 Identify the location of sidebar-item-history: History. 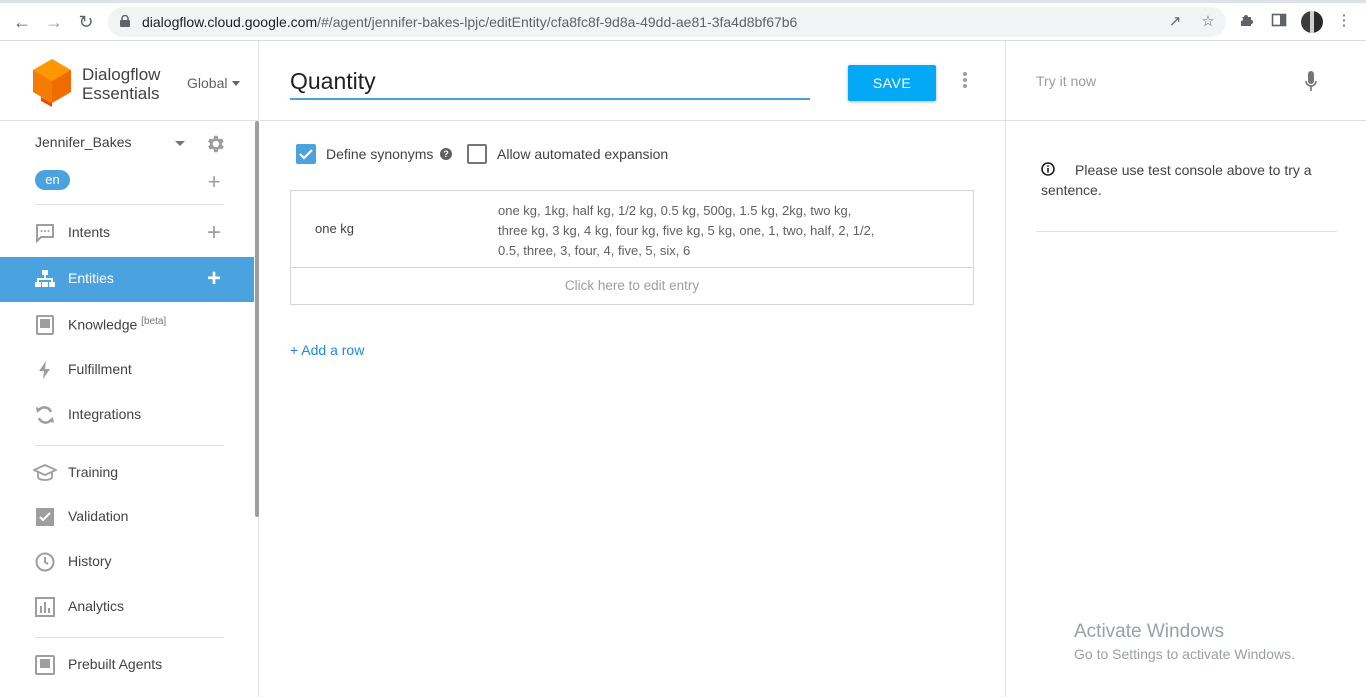
(127, 562).